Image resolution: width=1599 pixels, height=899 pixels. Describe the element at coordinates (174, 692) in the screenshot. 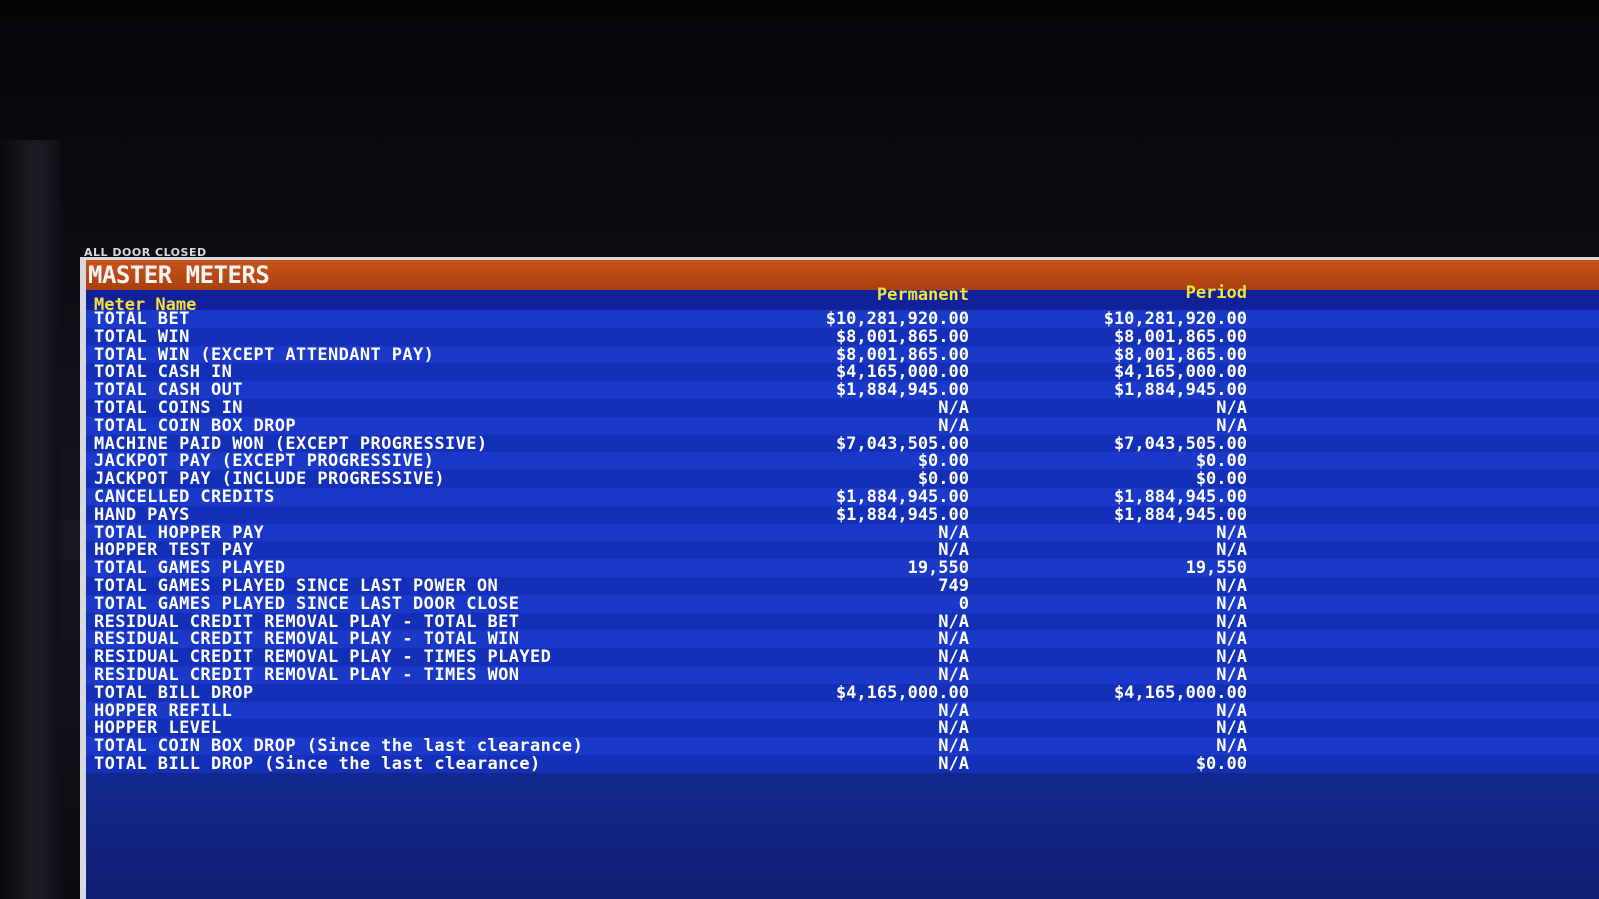

I see `meter-name: TOTAL BILL DROP` at that location.